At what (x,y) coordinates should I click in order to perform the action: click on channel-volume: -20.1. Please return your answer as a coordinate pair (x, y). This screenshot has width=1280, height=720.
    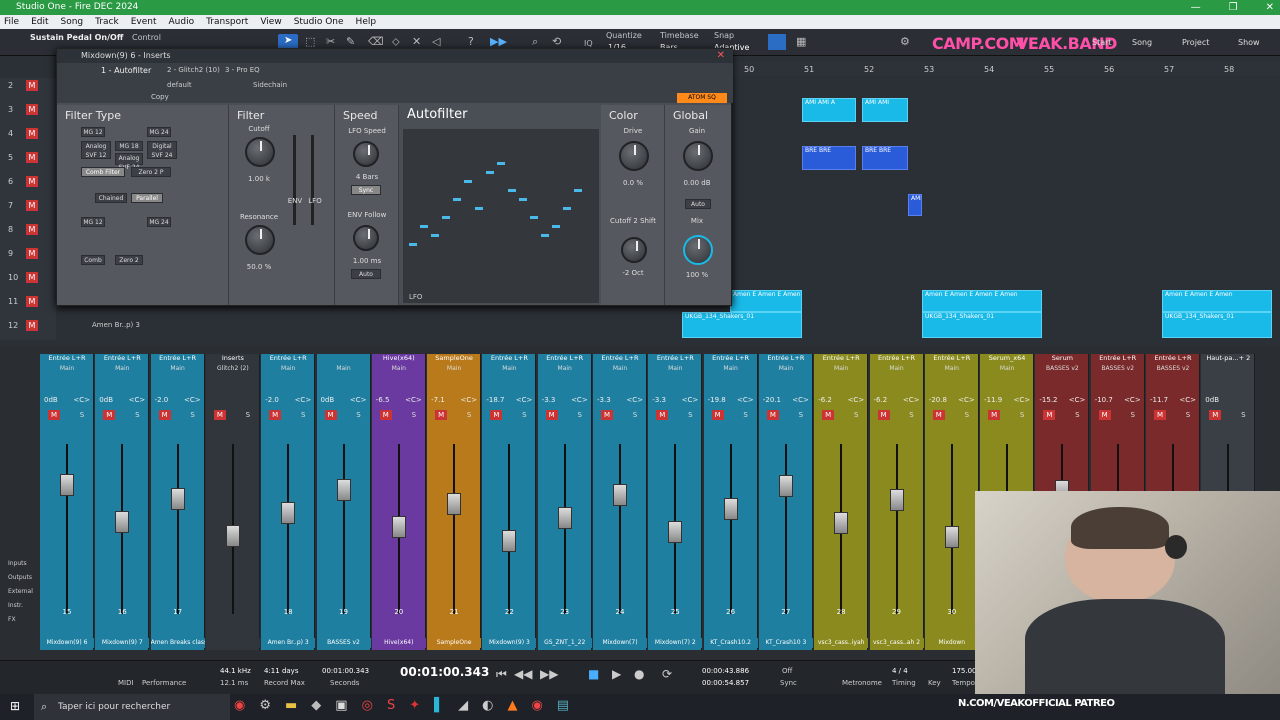
    Looking at the image, I should click on (772, 400).